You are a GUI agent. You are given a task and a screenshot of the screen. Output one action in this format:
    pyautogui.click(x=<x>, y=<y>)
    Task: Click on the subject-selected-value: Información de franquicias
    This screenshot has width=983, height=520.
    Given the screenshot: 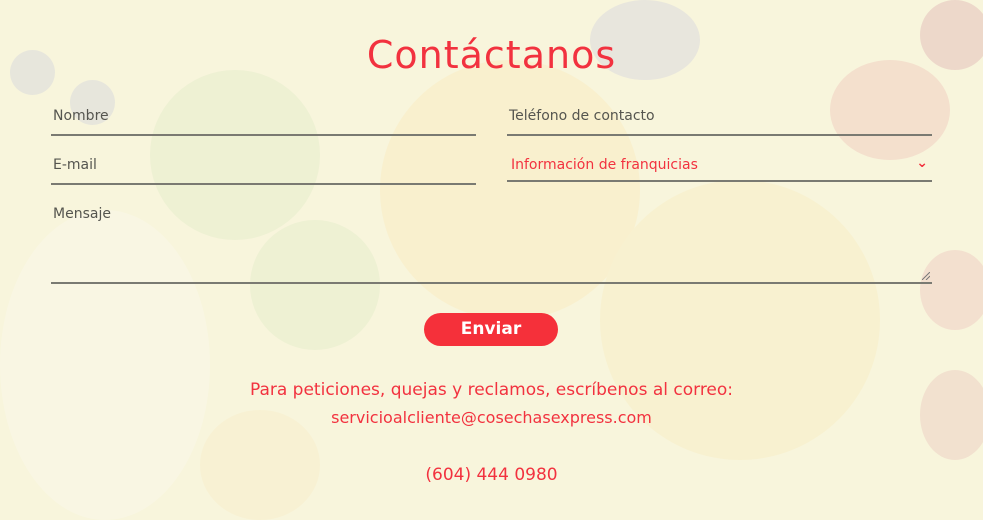 What is the action you would take?
    pyautogui.click(x=604, y=165)
    